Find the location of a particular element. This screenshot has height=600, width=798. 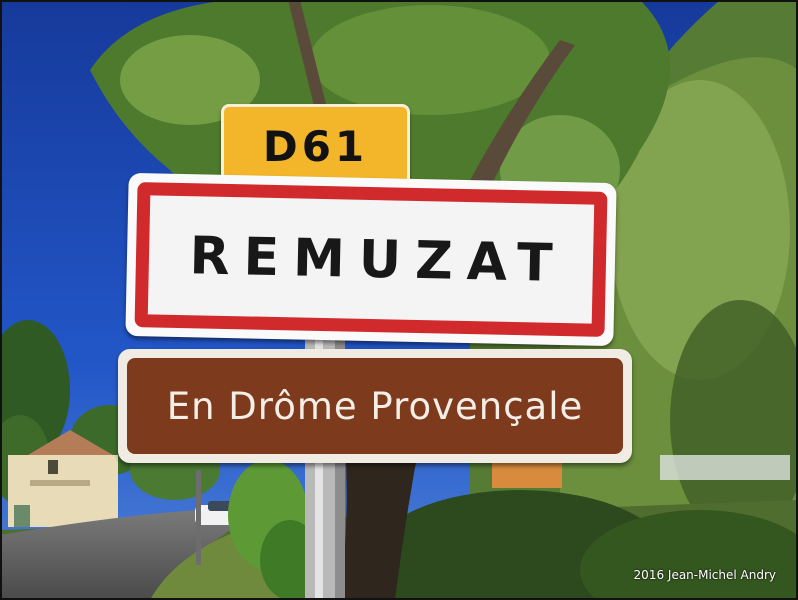

region-sign-panel: En Drôme Provençale is located at coordinates (375, 406).